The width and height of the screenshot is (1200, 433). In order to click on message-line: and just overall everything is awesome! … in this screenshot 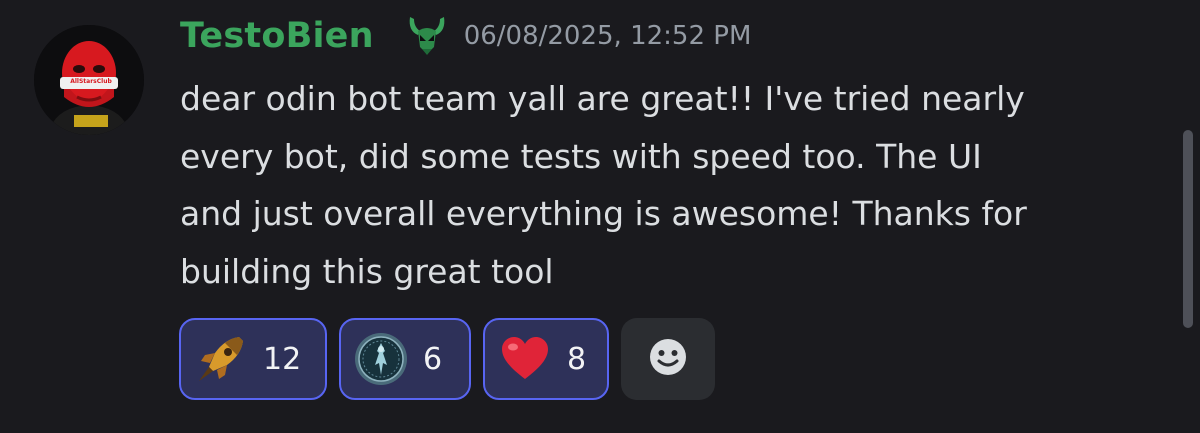, I will do `click(603, 213)`.